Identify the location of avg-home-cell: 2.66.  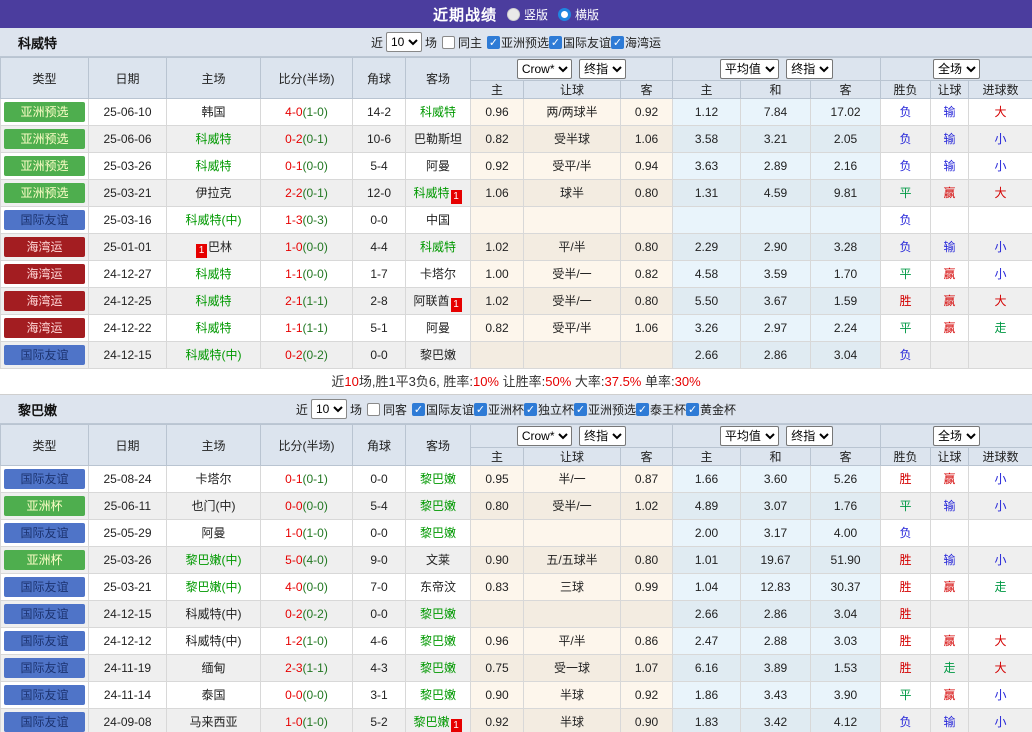
(707, 355).